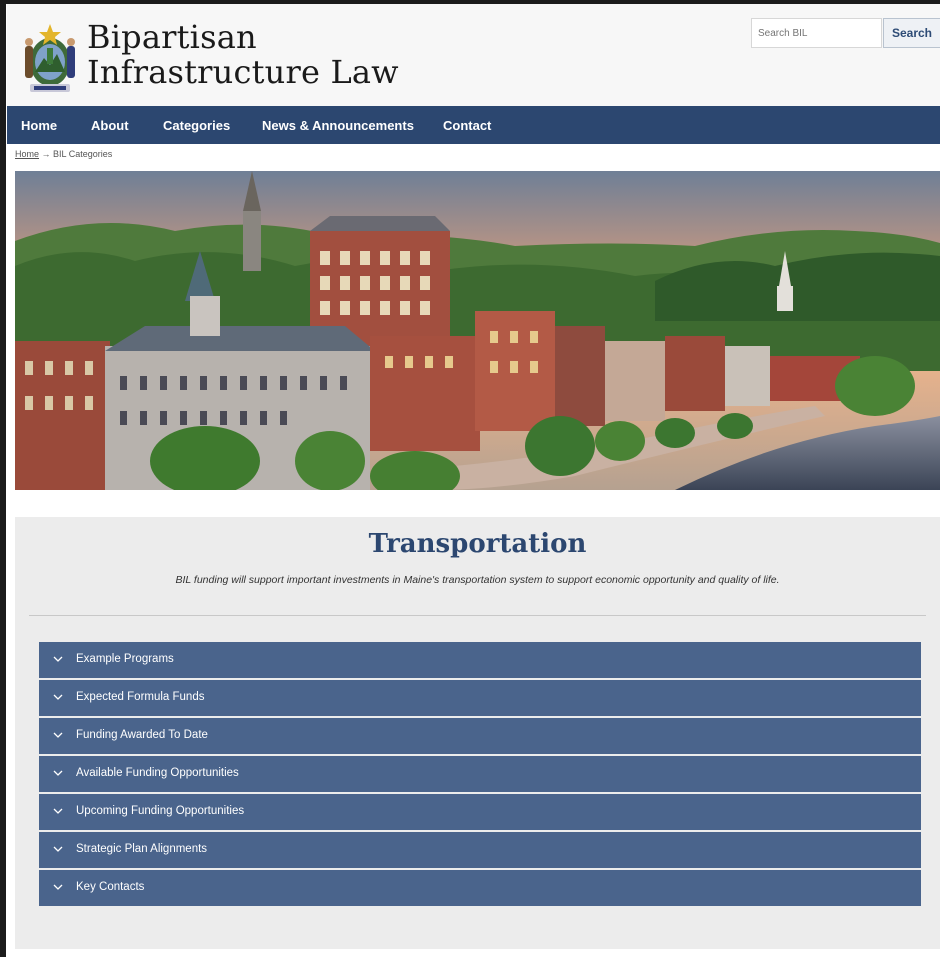 Image resolution: width=940 pixels, height=957 pixels. I want to click on section-divider, so click(477, 615).